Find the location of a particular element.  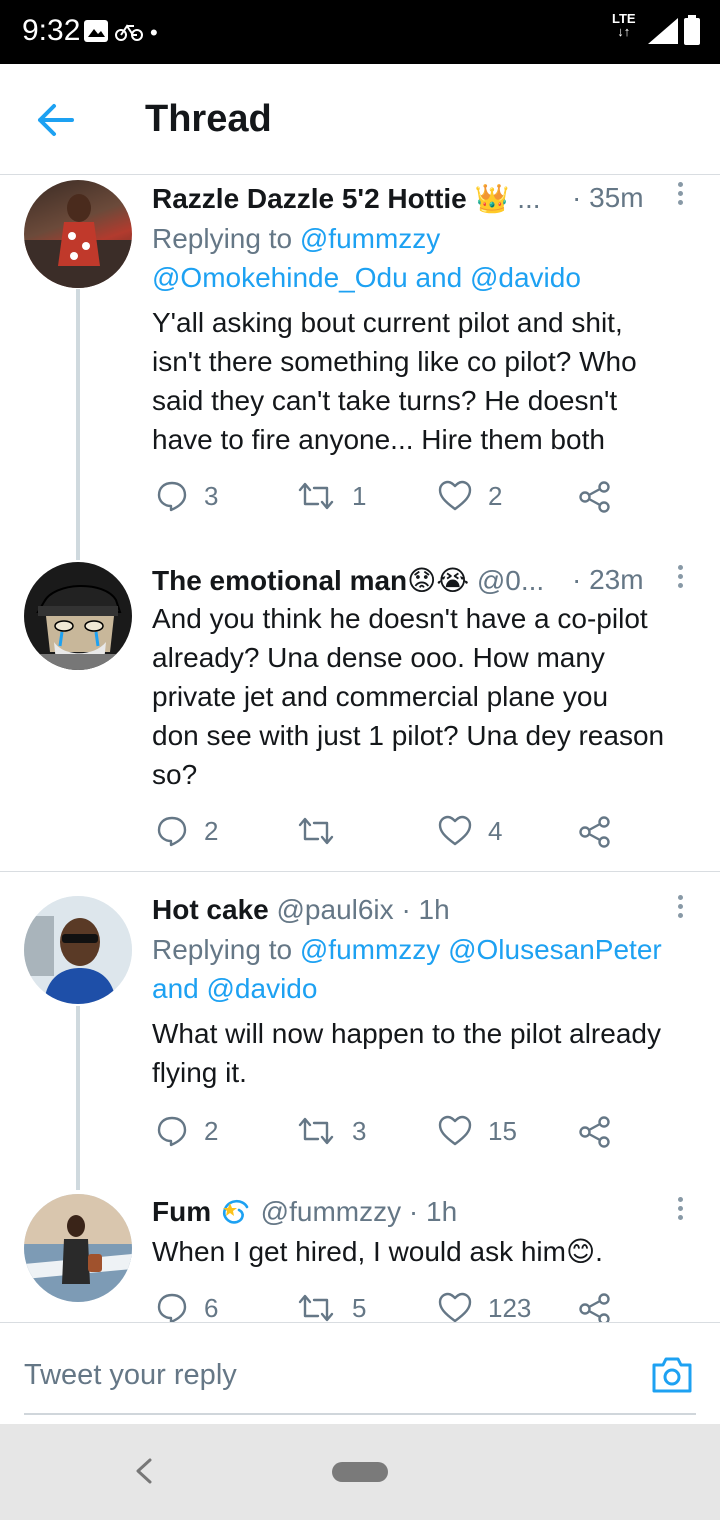

display-name: Fum is located at coordinates (181, 1211).